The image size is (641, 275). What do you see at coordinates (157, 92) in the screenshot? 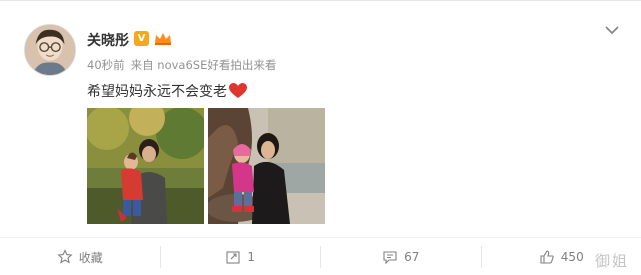
I see `post-text-content: 希望妈妈永远不会变老` at bounding box center [157, 92].